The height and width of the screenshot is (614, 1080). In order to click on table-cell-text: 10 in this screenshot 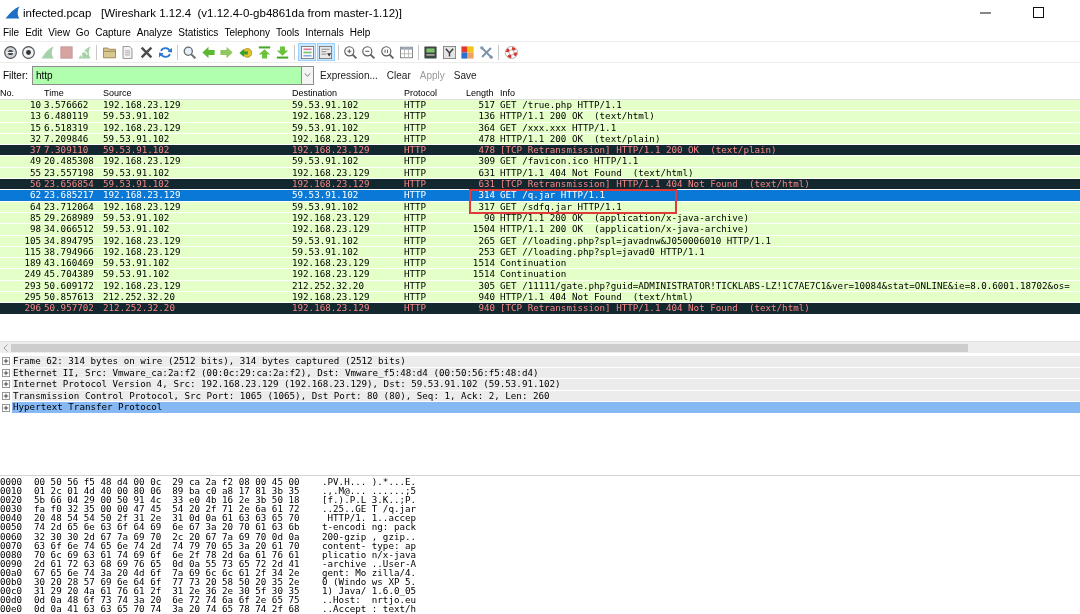, I will do `click(34, 105)`.